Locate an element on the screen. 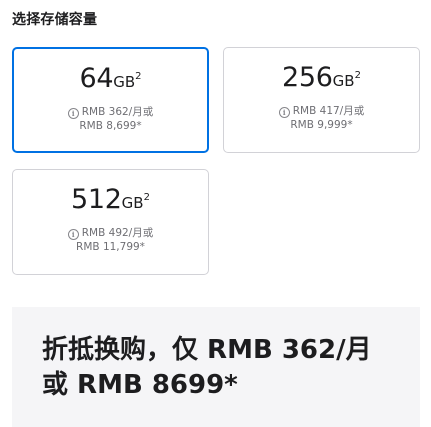  monthly-price: i RMB 492/月或 is located at coordinates (110, 232).